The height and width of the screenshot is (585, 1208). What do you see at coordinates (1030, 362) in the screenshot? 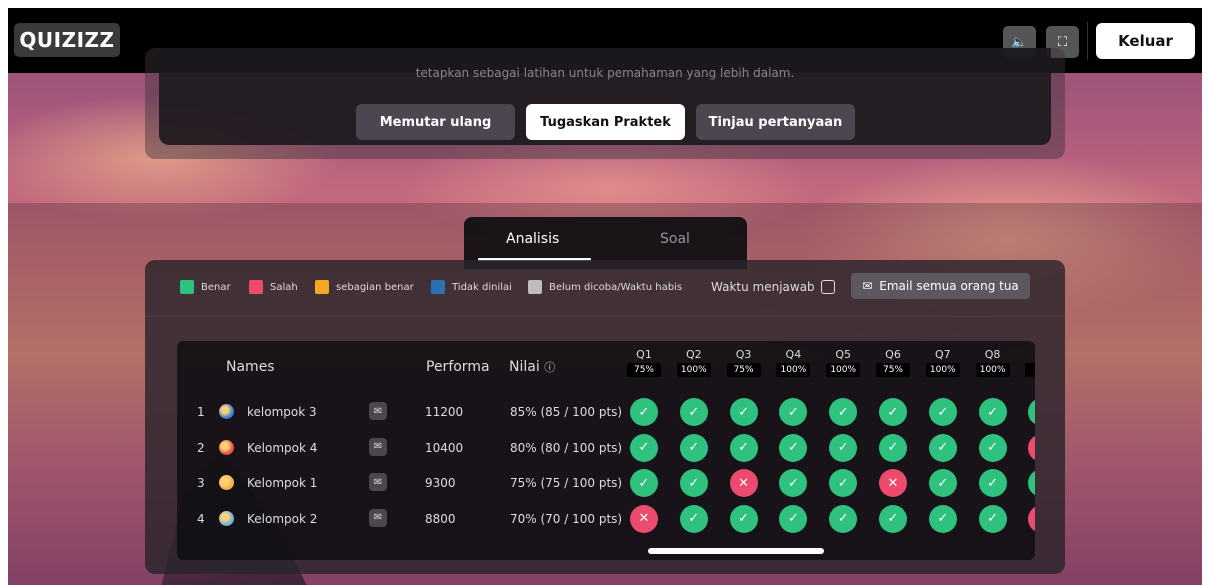
I see `question-header: Q5` at bounding box center [1030, 362].